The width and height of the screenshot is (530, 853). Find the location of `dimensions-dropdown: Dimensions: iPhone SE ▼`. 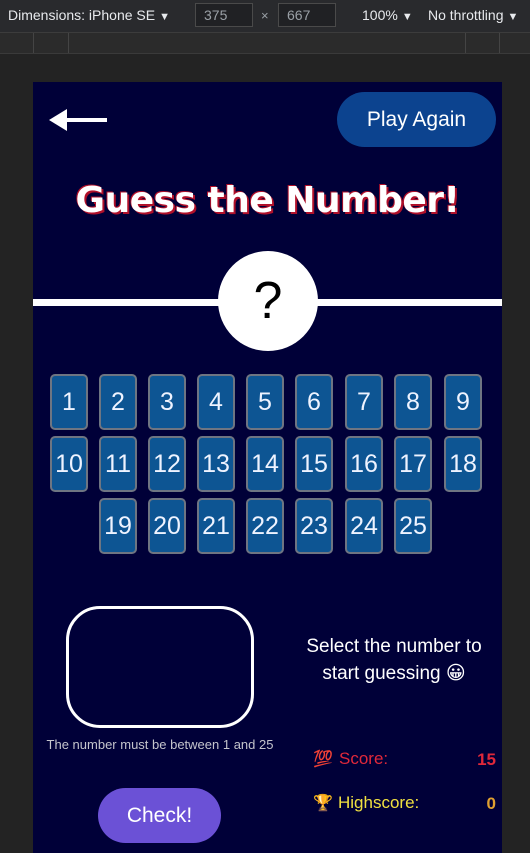

dimensions-dropdown: Dimensions: iPhone SE ▼ is located at coordinates (89, 15).